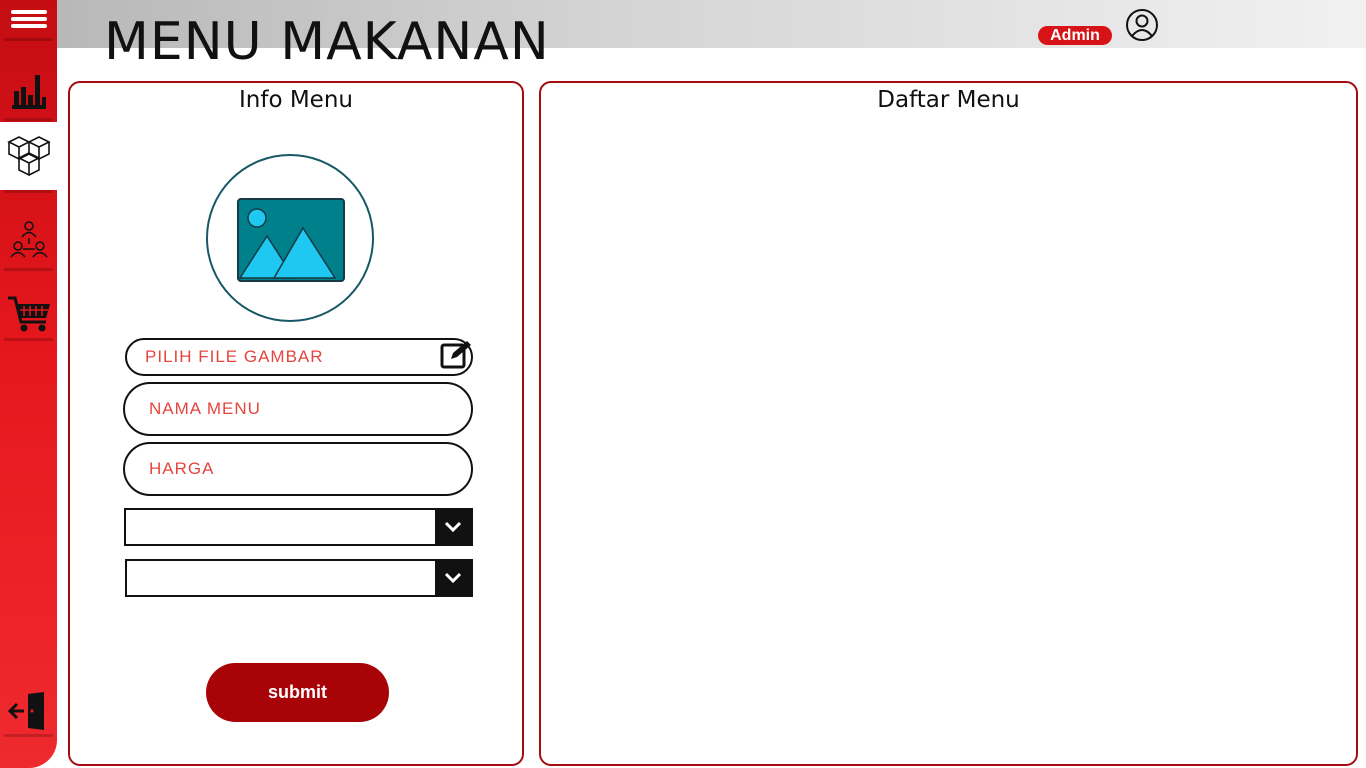  I want to click on sidebar-item-menu, so click(28, 157).